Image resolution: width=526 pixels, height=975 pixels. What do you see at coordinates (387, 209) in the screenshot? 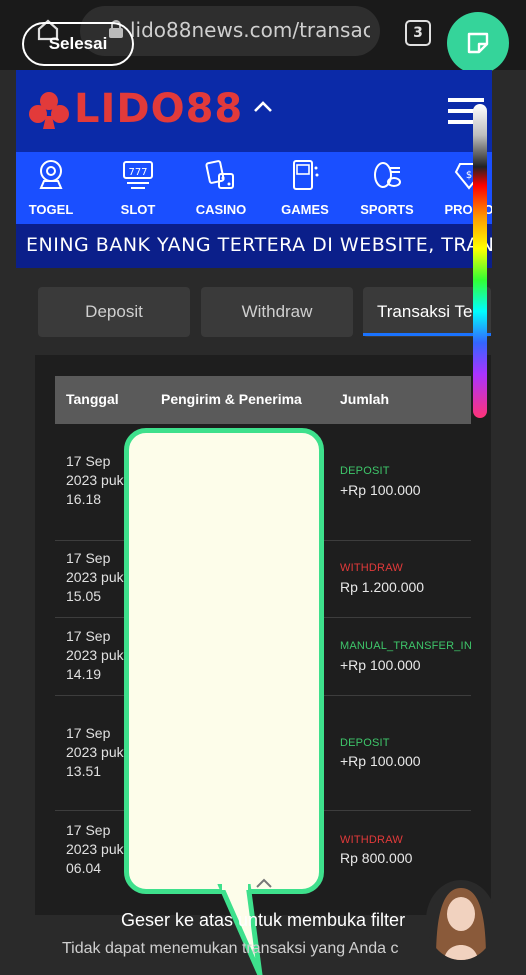
I see `nav-label: SPORTS` at bounding box center [387, 209].